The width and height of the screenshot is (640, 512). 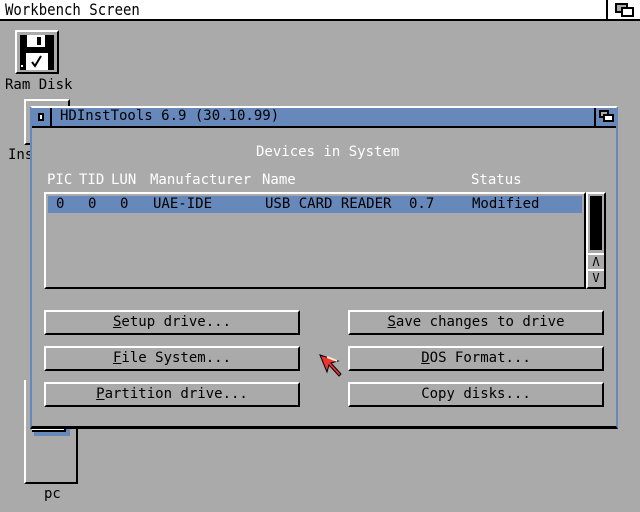 I want to click on window-title: HDInstTools 6.9 (30.10.99), so click(x=170, y=116).